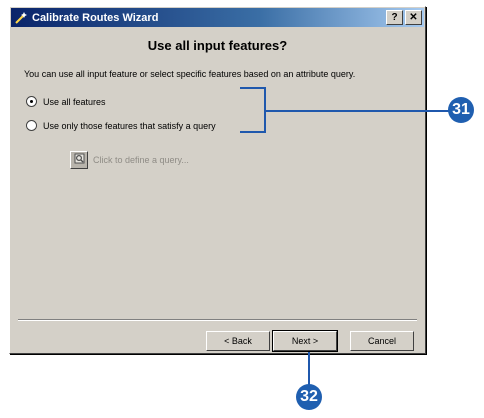 This screenshot has height=418, width=484. I want to click on use-query-features-radio, so click(31, 125).